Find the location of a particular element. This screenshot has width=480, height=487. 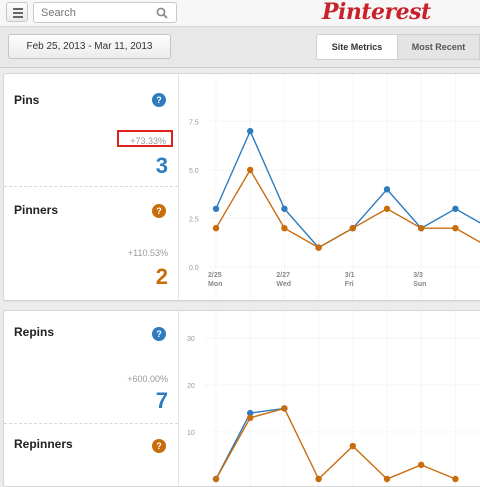

repinners-help-icon: ? is located at coordinates (159, 446).